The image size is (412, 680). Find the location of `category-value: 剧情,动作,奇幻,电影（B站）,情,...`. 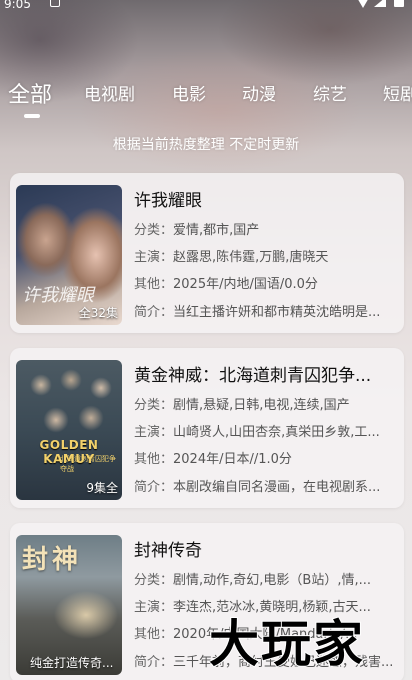

category-value: 剧情,动作,奇幻,电影（B站）,情,... is located at coordinates (272, 580).